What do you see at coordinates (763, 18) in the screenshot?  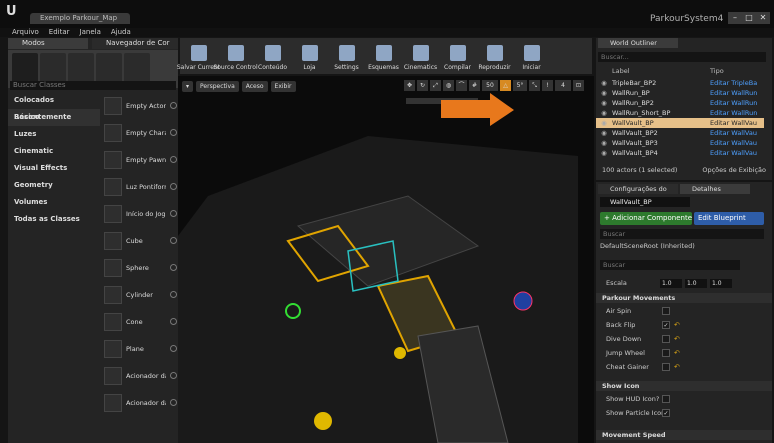 I see `close-button: ✕` at bounding box center [763, 18].